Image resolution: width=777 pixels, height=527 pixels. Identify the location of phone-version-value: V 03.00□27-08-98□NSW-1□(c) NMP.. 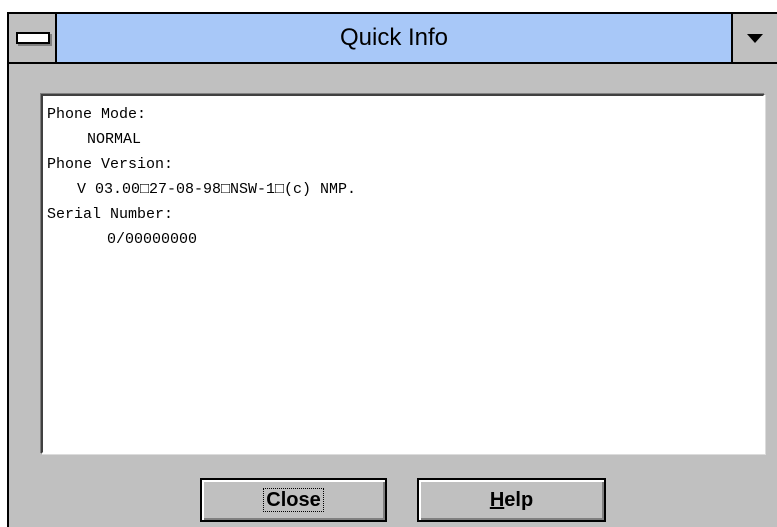
(217, 189).